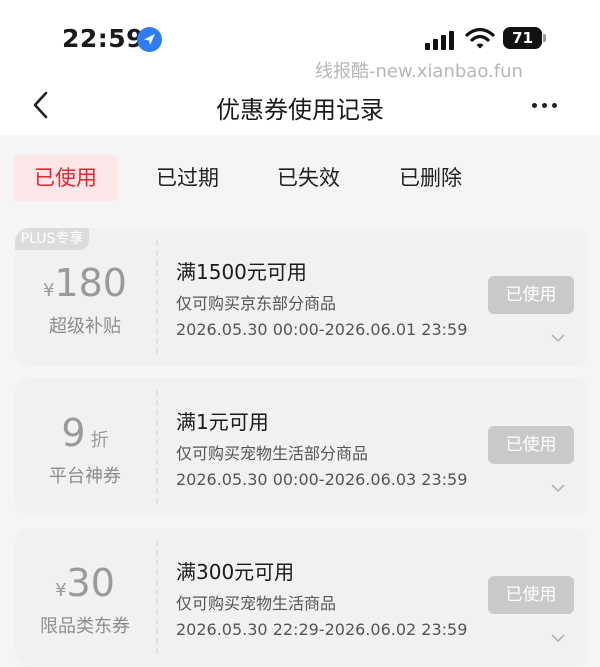  I want to click on tab-deleted: 已删除, so click(430, 178).